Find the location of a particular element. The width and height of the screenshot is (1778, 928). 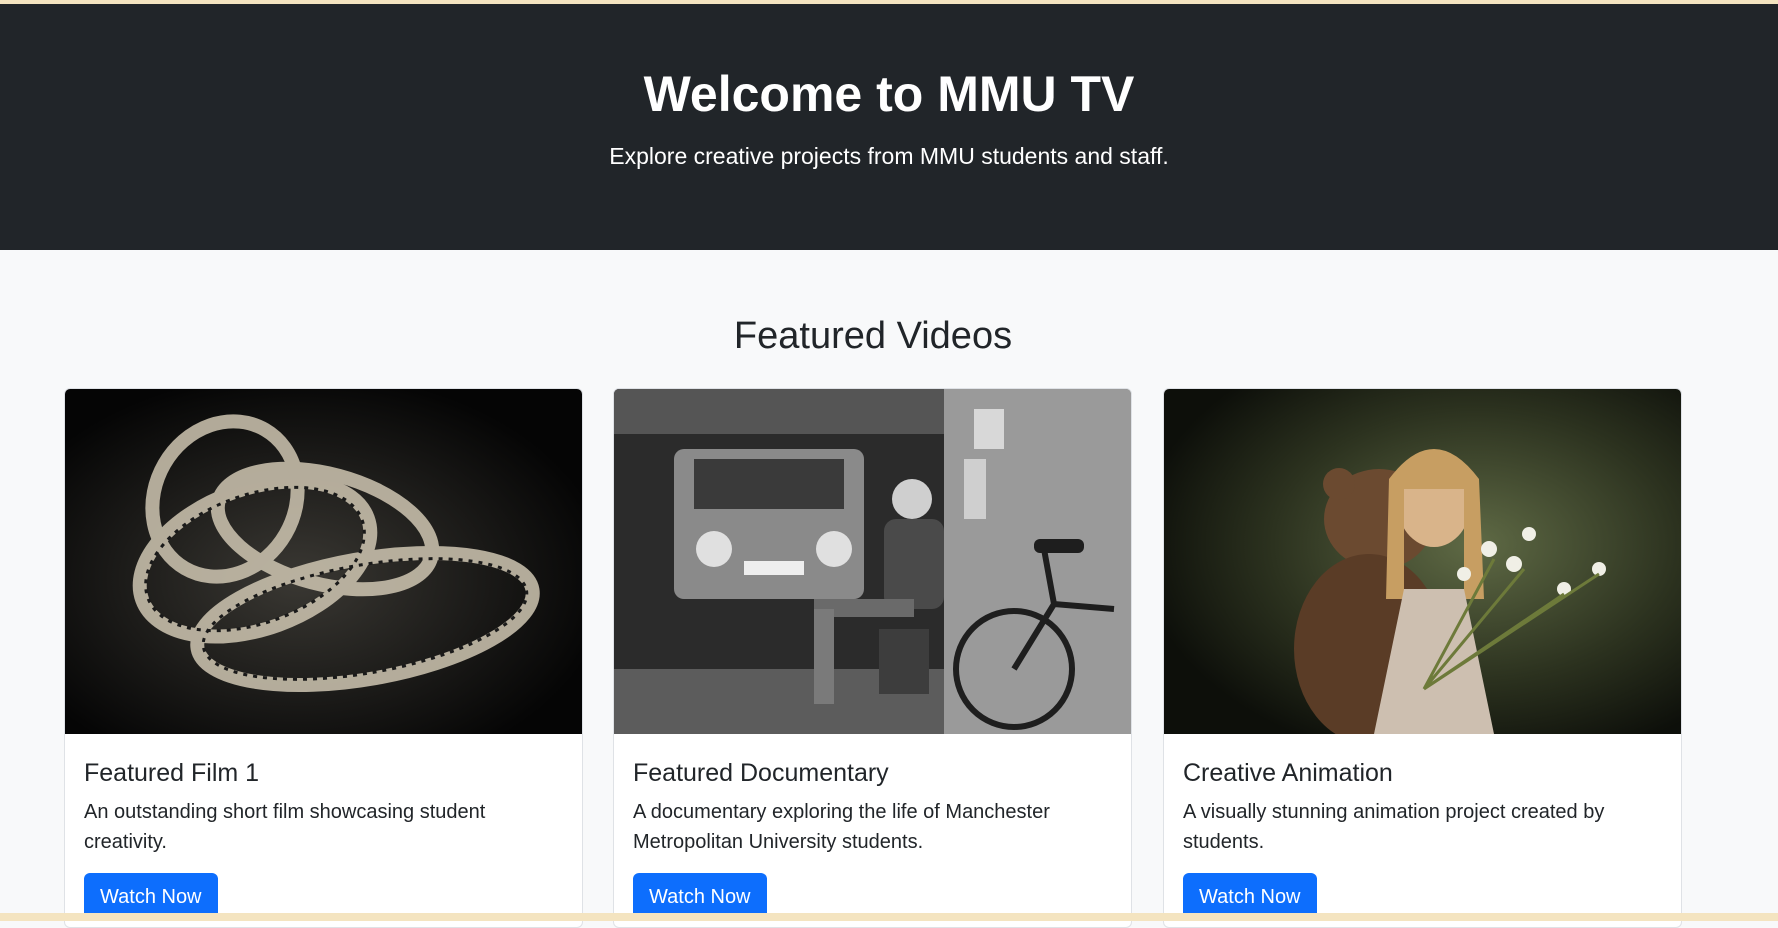

hero-title: Welcome to MMU TV is located at coordinates (889, 94).